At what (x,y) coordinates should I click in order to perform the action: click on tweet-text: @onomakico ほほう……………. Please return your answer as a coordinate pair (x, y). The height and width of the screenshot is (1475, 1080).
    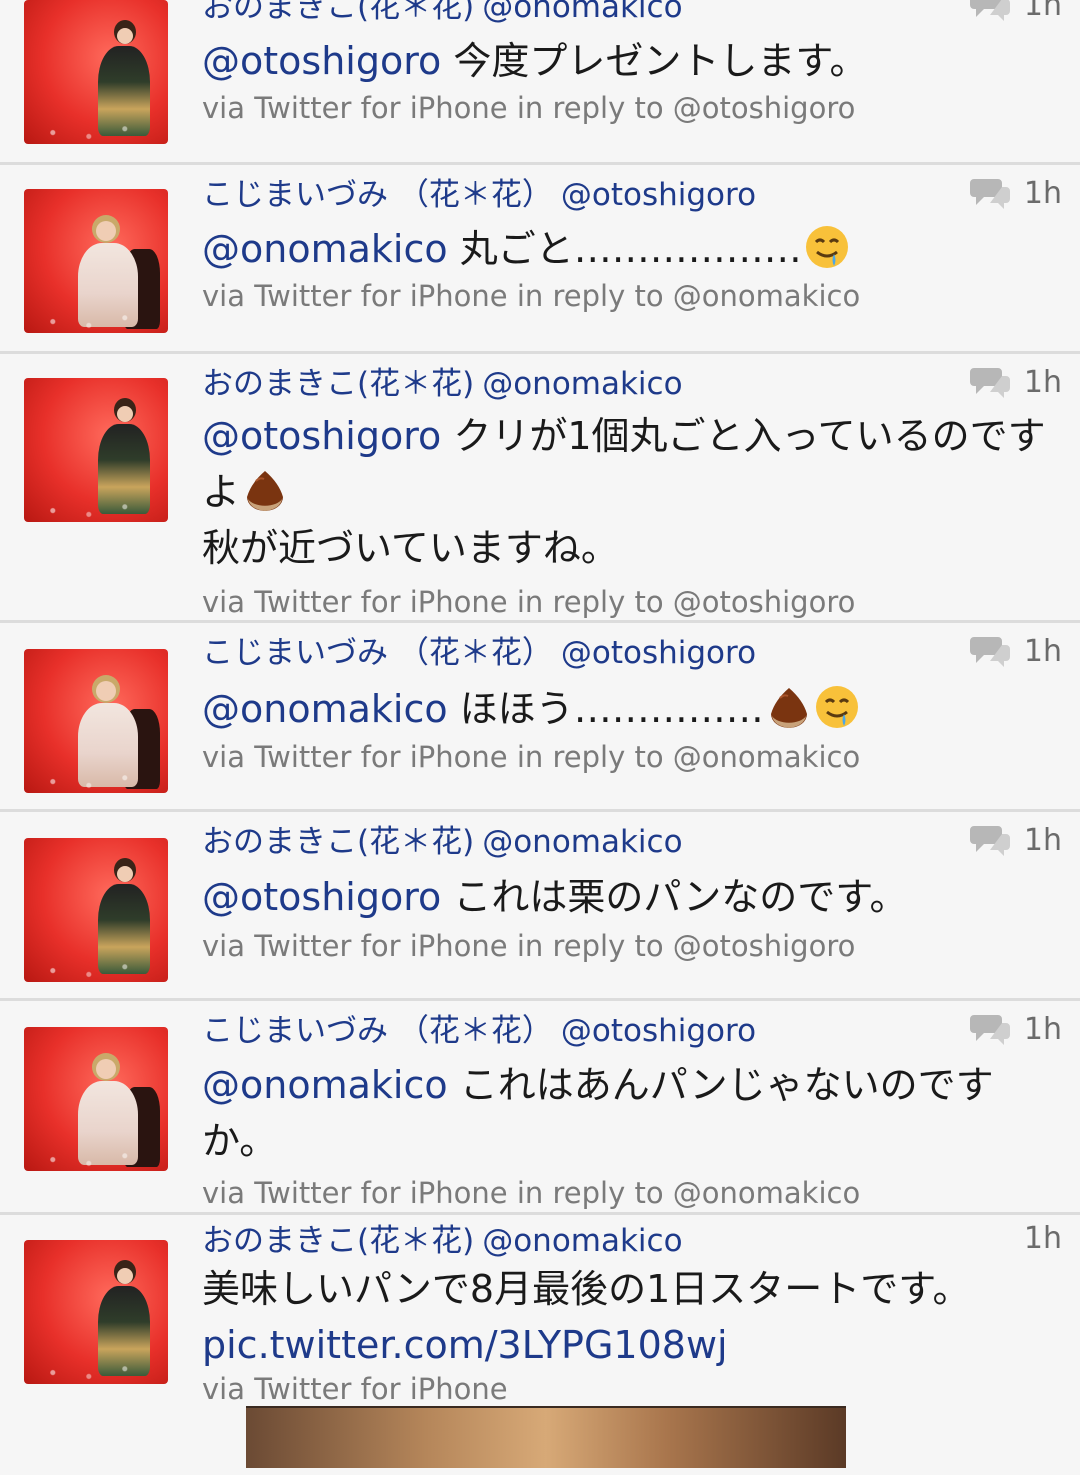
    Looking at the image, I should click on (632, 709).